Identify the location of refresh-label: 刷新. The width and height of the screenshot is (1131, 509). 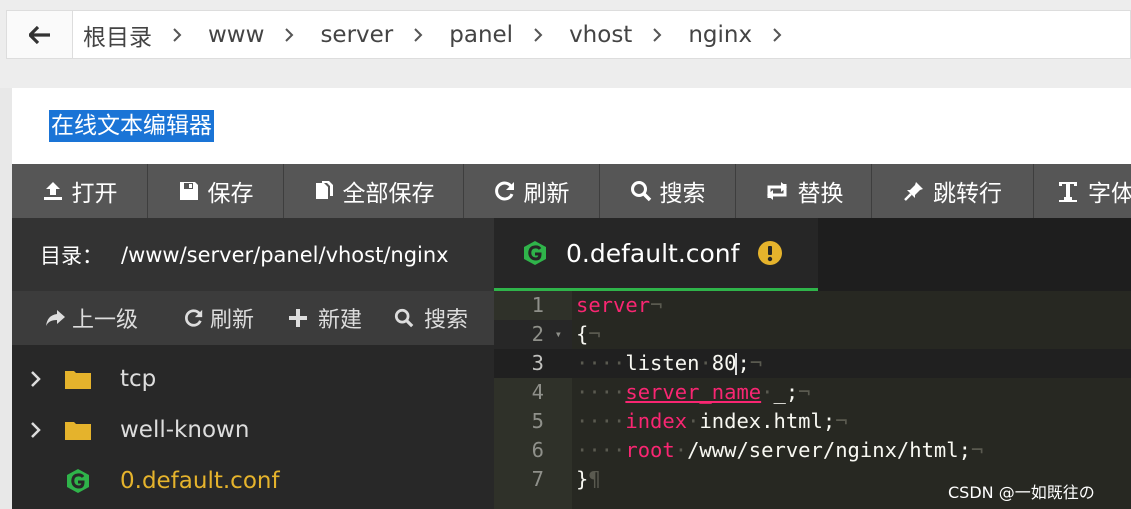
(546, 194).